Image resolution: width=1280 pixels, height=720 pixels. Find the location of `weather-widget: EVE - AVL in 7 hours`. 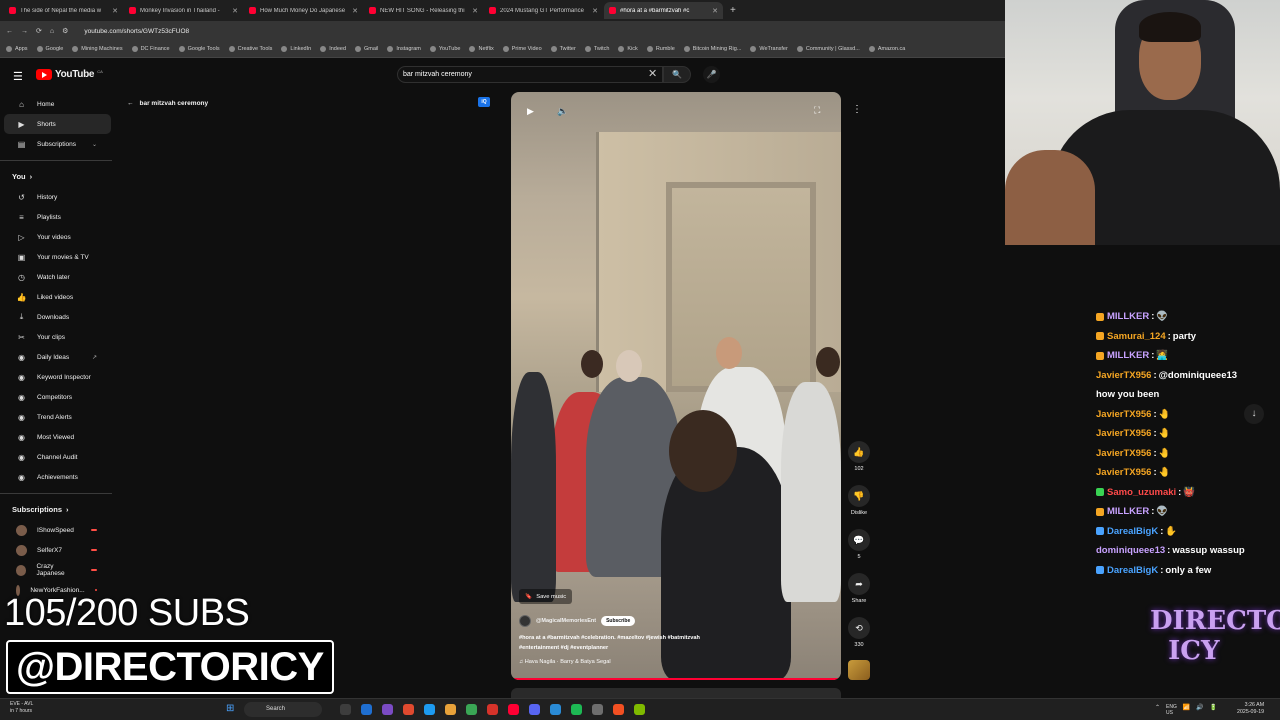

weather-widget: EVE - AVL in 7 hours is located at coordinates (21, 708).